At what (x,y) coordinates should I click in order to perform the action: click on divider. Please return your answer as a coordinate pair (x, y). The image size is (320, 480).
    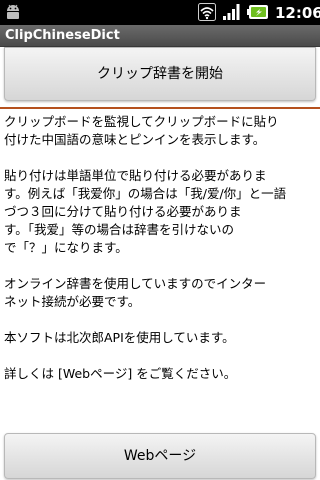
    Looking at the image, I should click on (160, 108).